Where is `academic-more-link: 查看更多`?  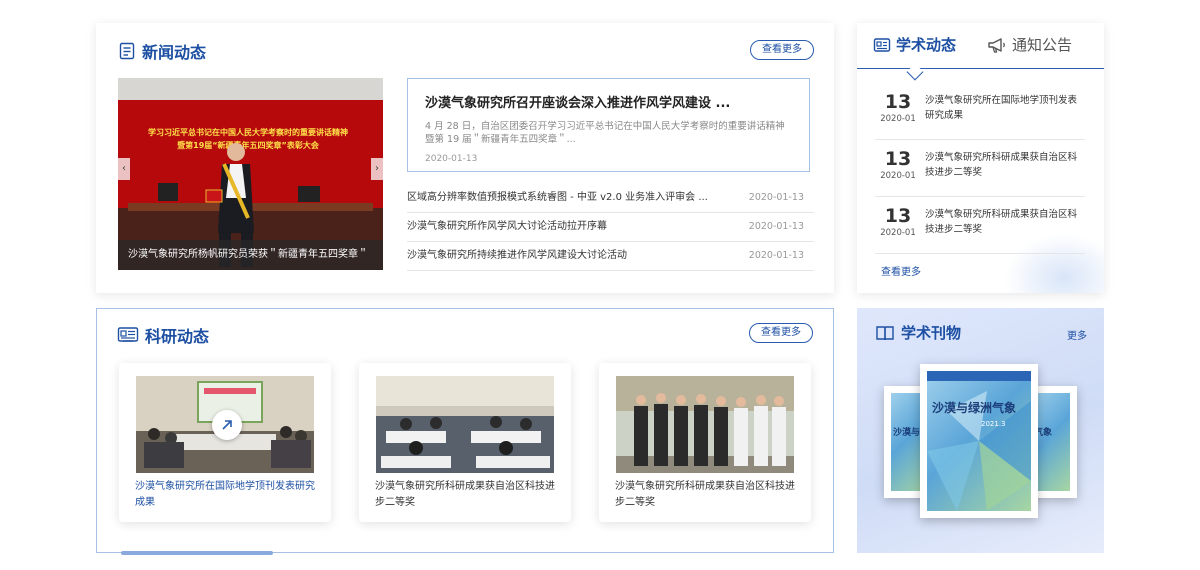
academic-more-link: 查看更多 is located at coordinates (901, 270).